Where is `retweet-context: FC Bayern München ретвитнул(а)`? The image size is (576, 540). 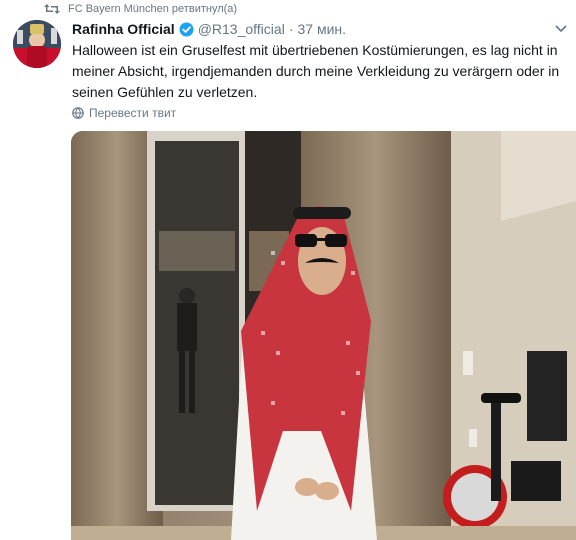
retweet-context: FC Bayern München ретвитнул(а) is located at coordinates (140, 9).